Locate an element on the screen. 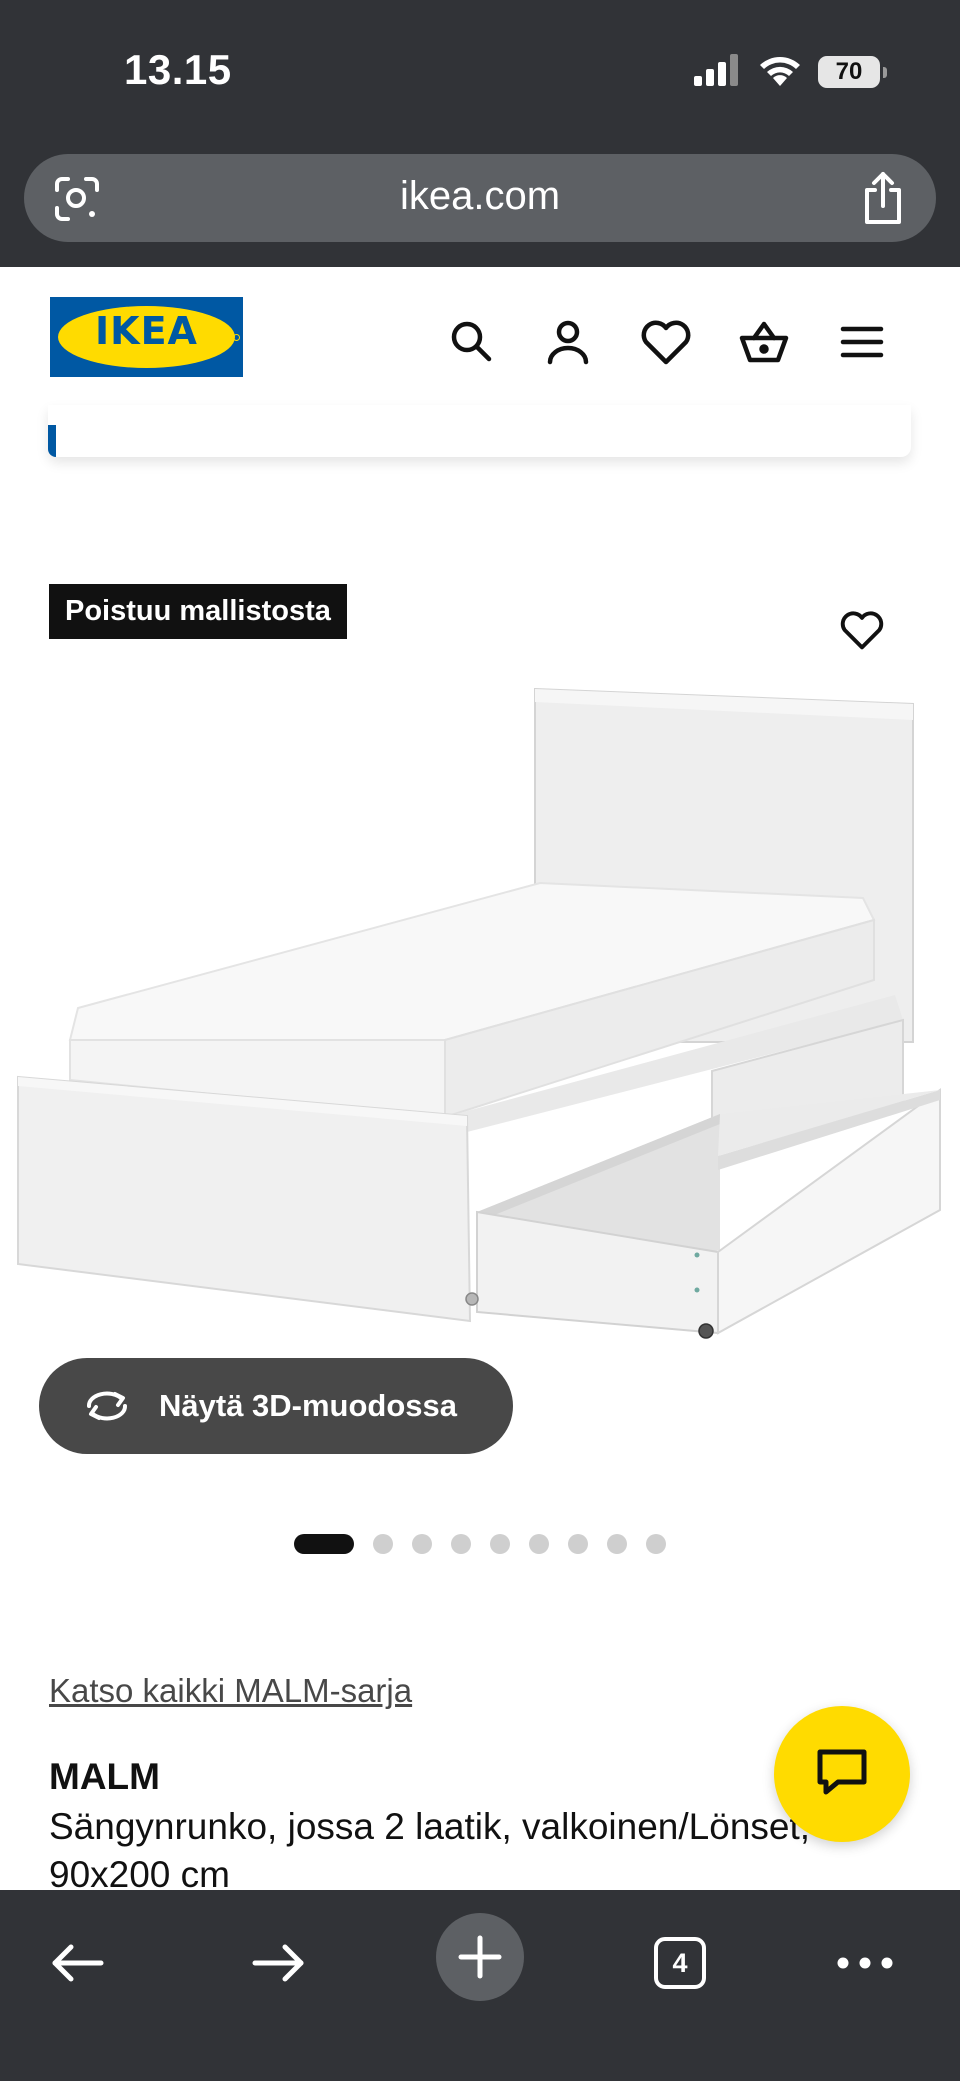 The height and width of the screenshot is (2081, 960). logo-registered-mark is located at coordinates (236, 337).